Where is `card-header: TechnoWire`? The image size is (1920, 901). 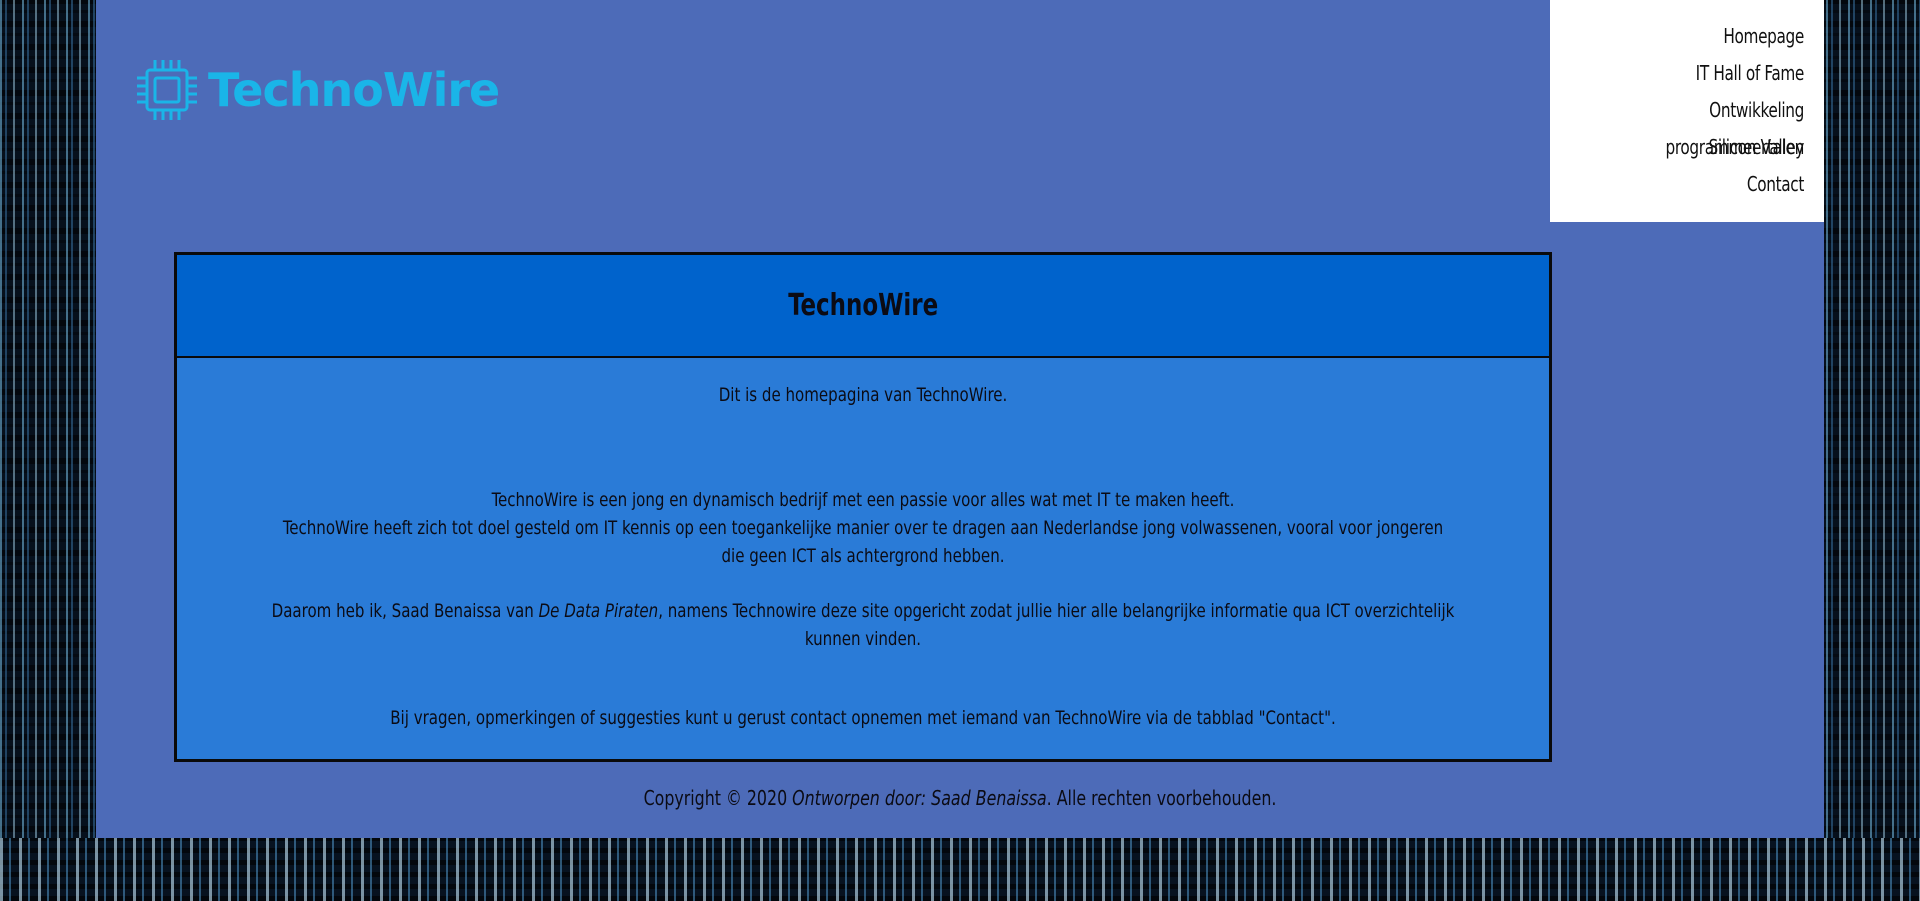 card-header: TechnoWire is located at coordinates (863, 306).